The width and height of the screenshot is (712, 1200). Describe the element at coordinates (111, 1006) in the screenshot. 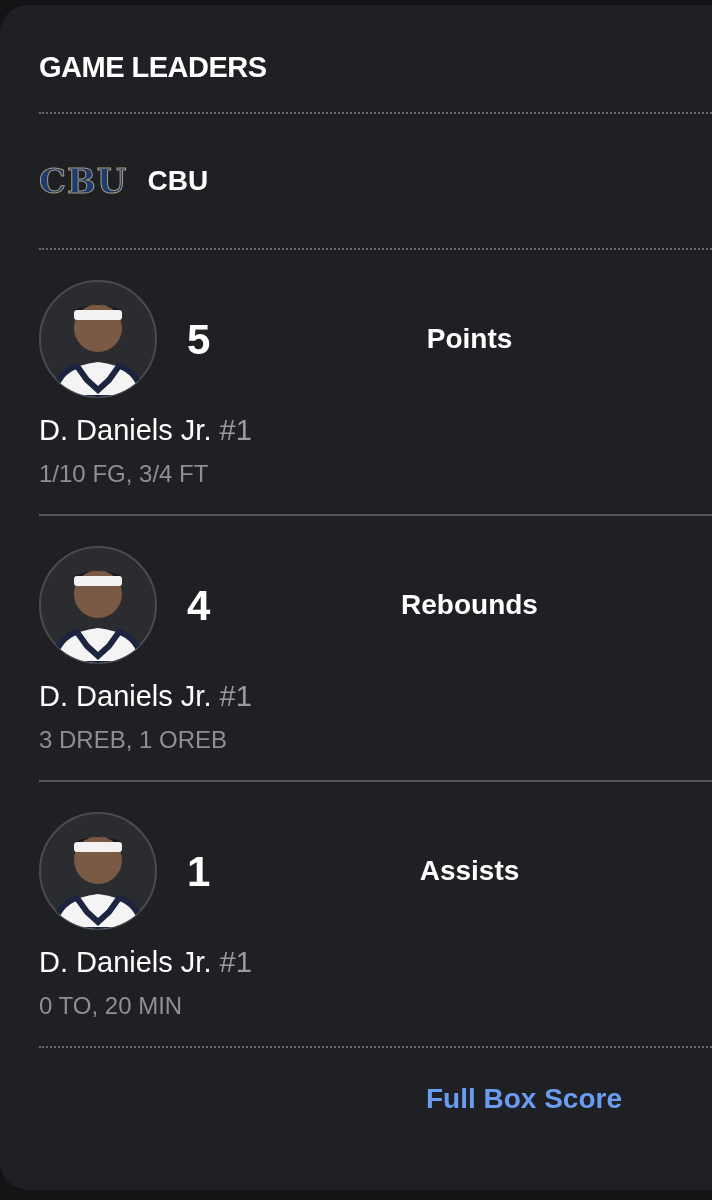

I see `stat-line: 0 TO, 20 MIN` at that location.